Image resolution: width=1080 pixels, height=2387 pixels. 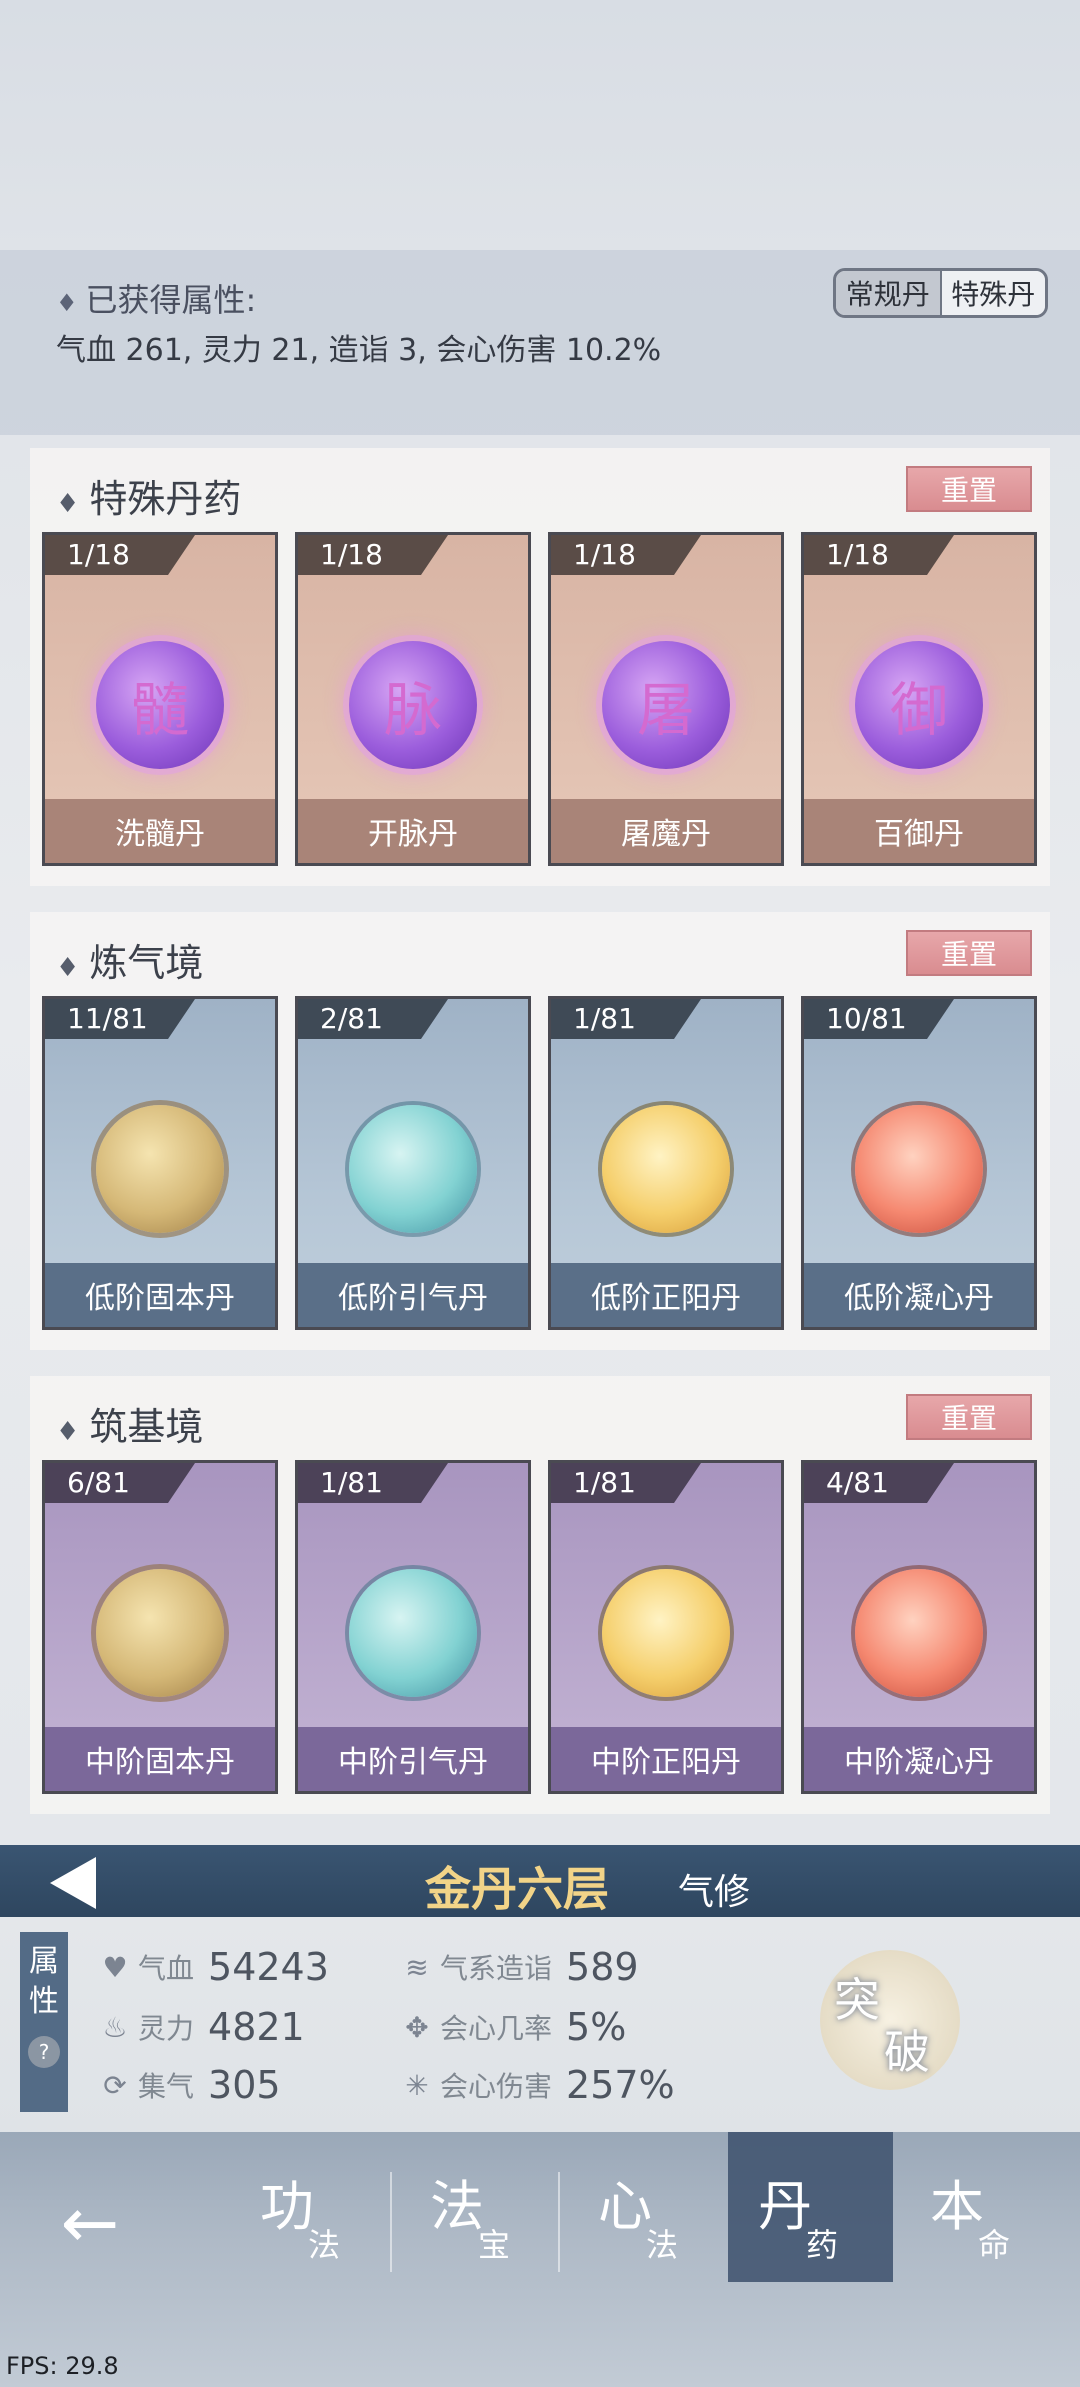 What do you see at coordinates (993, 293) in the screenshot?
I see `toggle-special-pill: 特殊丹` at bounding box center [993, 293].